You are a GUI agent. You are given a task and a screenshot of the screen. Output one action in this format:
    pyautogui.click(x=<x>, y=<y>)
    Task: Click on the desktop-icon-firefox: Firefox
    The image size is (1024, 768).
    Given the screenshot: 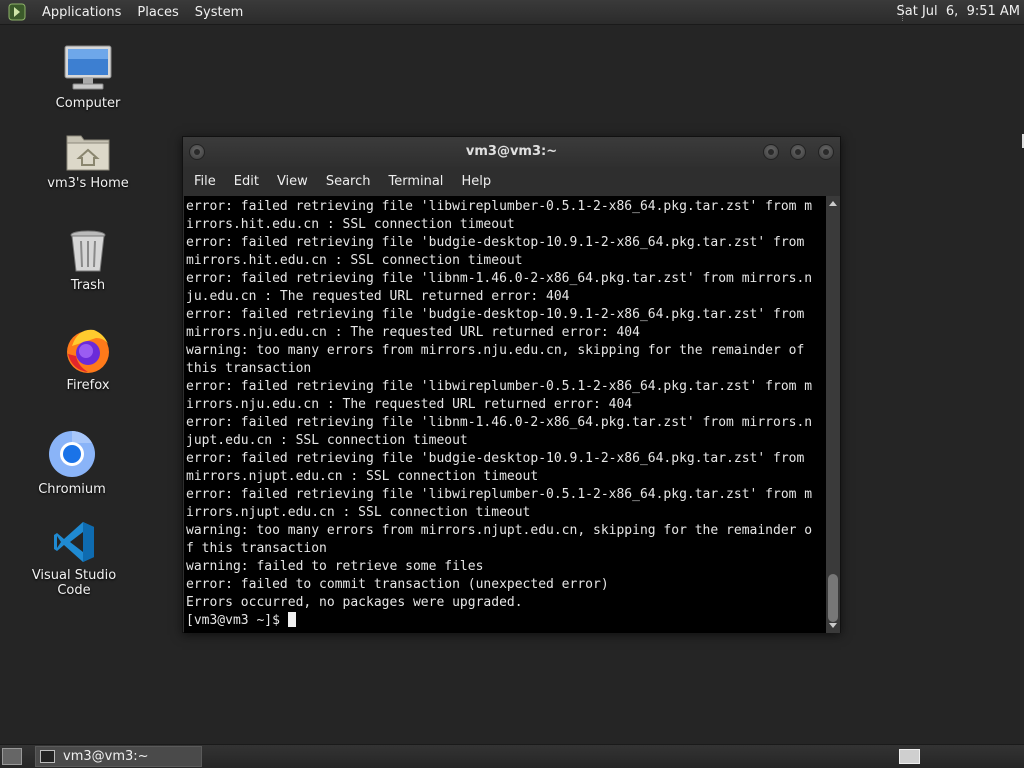 What is the action you would take?
    pyautogui.click(x=88, y=359)
    